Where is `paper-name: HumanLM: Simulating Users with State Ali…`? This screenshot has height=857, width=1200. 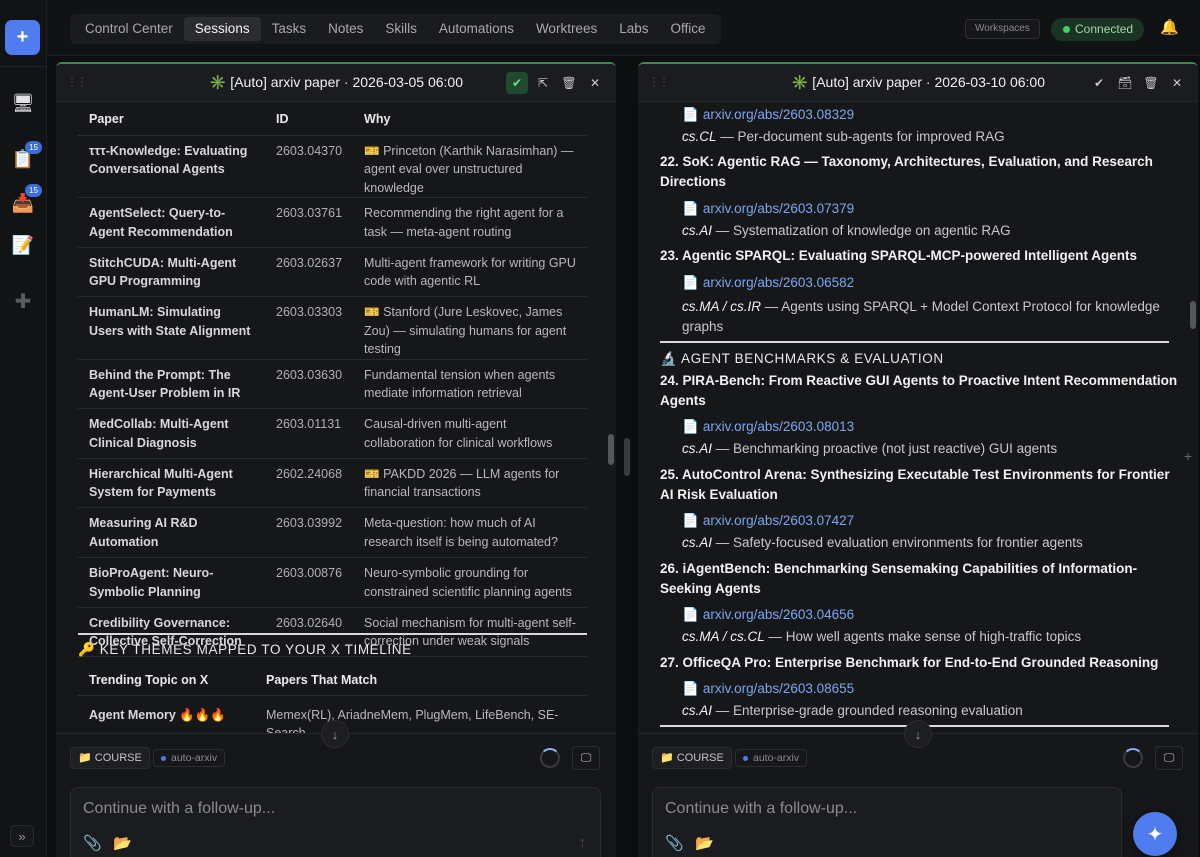
paper-name: HumanLM: Simulating Users with State Ali… is located at coordinates (171, 328).